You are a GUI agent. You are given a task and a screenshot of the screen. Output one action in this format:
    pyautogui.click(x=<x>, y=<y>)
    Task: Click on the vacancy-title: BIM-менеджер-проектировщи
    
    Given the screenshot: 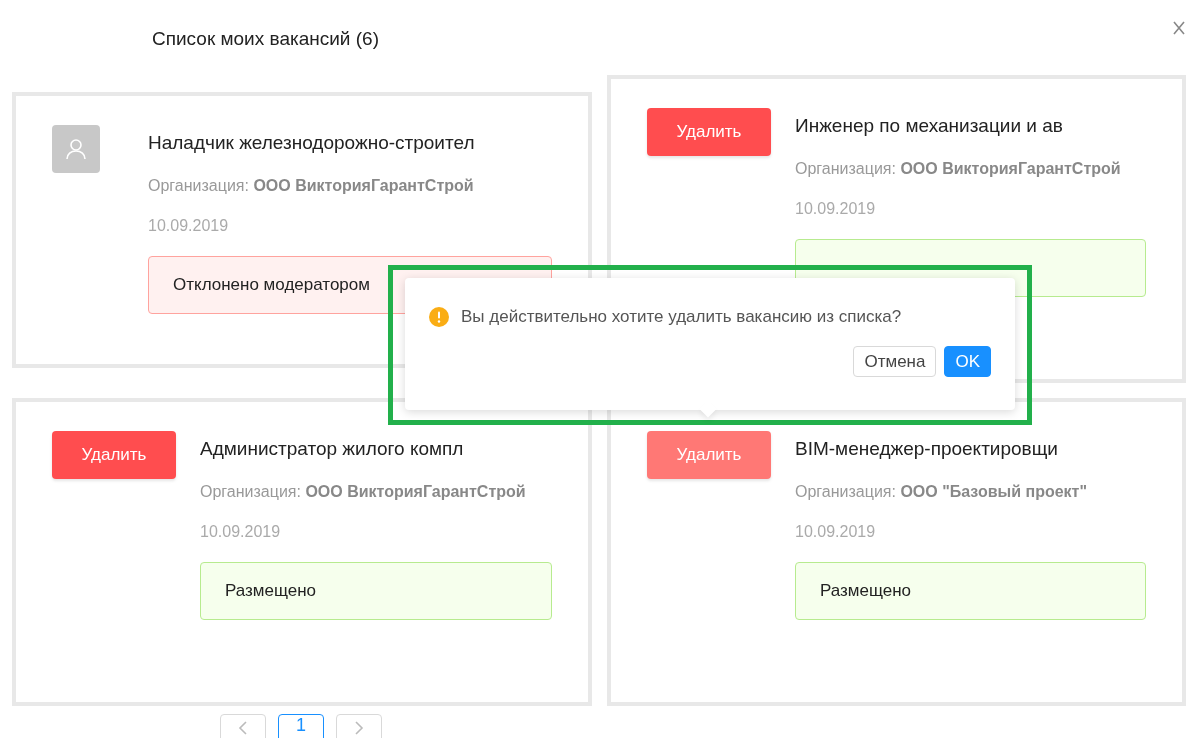 What is the action you would take?
    pyautogui.click(x=970, y=449)
    